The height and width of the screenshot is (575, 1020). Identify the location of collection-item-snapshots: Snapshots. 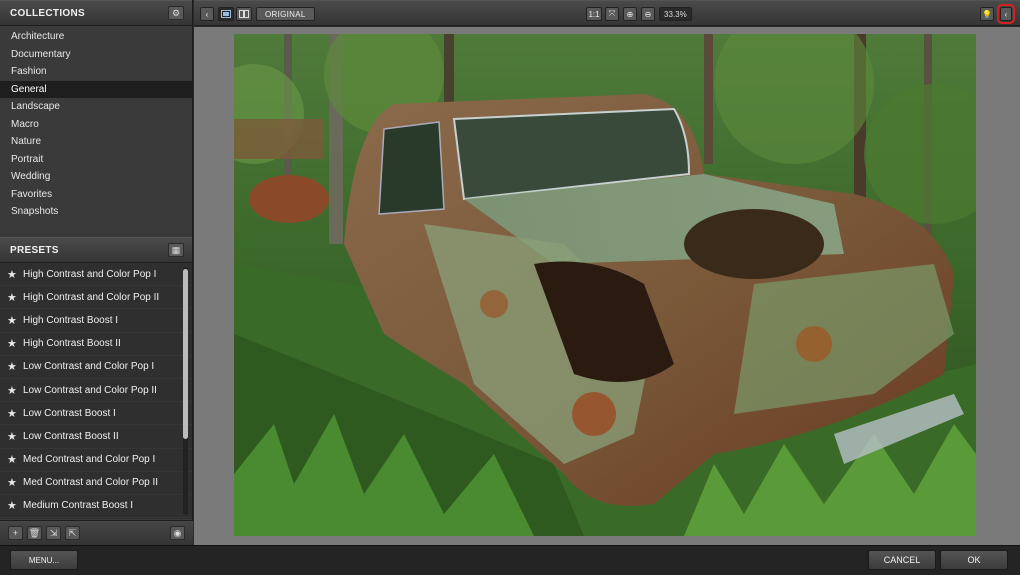
(96, 212).